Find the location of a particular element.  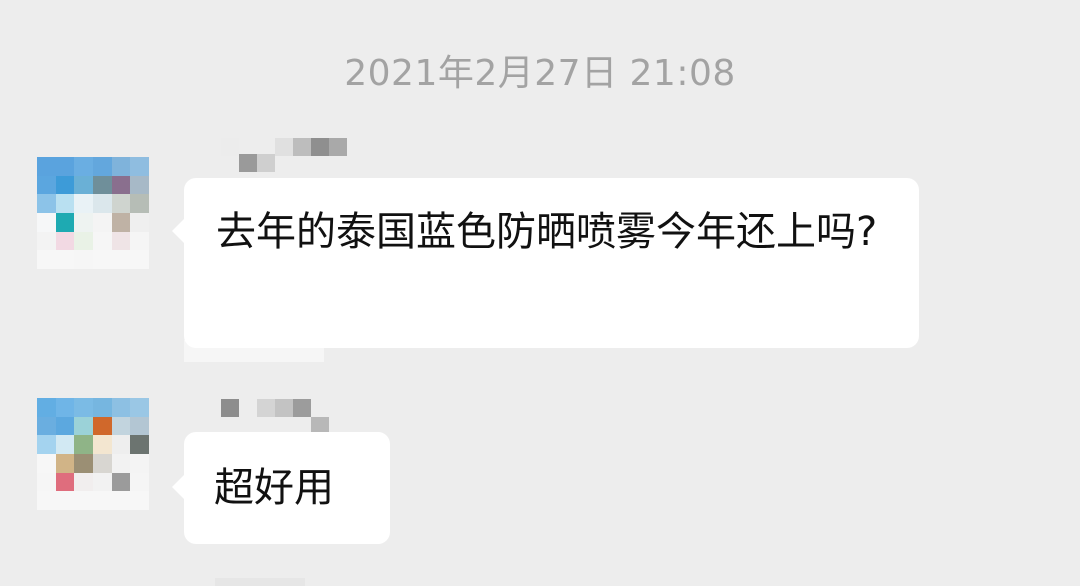

message-bubble: 超好用 is located at coordinates (281, 488).